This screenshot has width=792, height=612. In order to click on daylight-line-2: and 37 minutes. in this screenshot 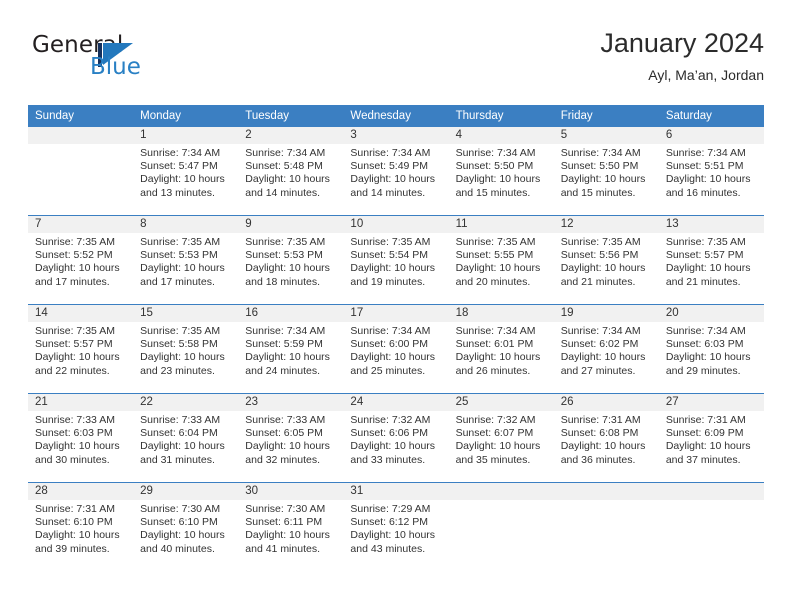, I will do `click(703, 459)`.